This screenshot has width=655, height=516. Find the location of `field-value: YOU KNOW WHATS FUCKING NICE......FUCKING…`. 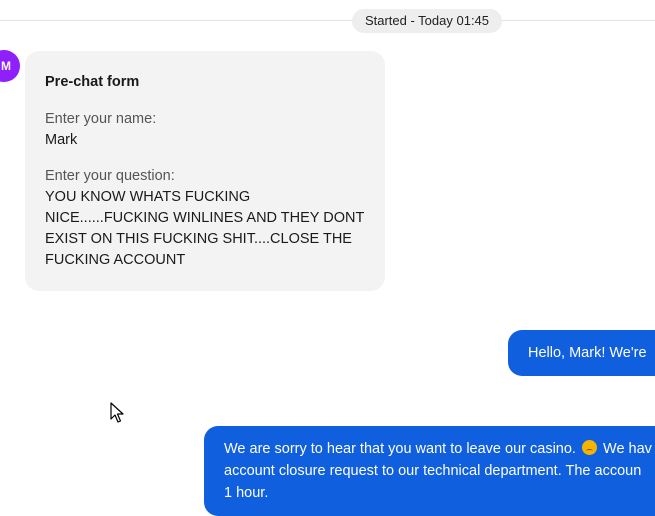

field-value: YOU KNOW WHATS FUCKING NICE......FUCKING… is located at coordinates (205, 228).